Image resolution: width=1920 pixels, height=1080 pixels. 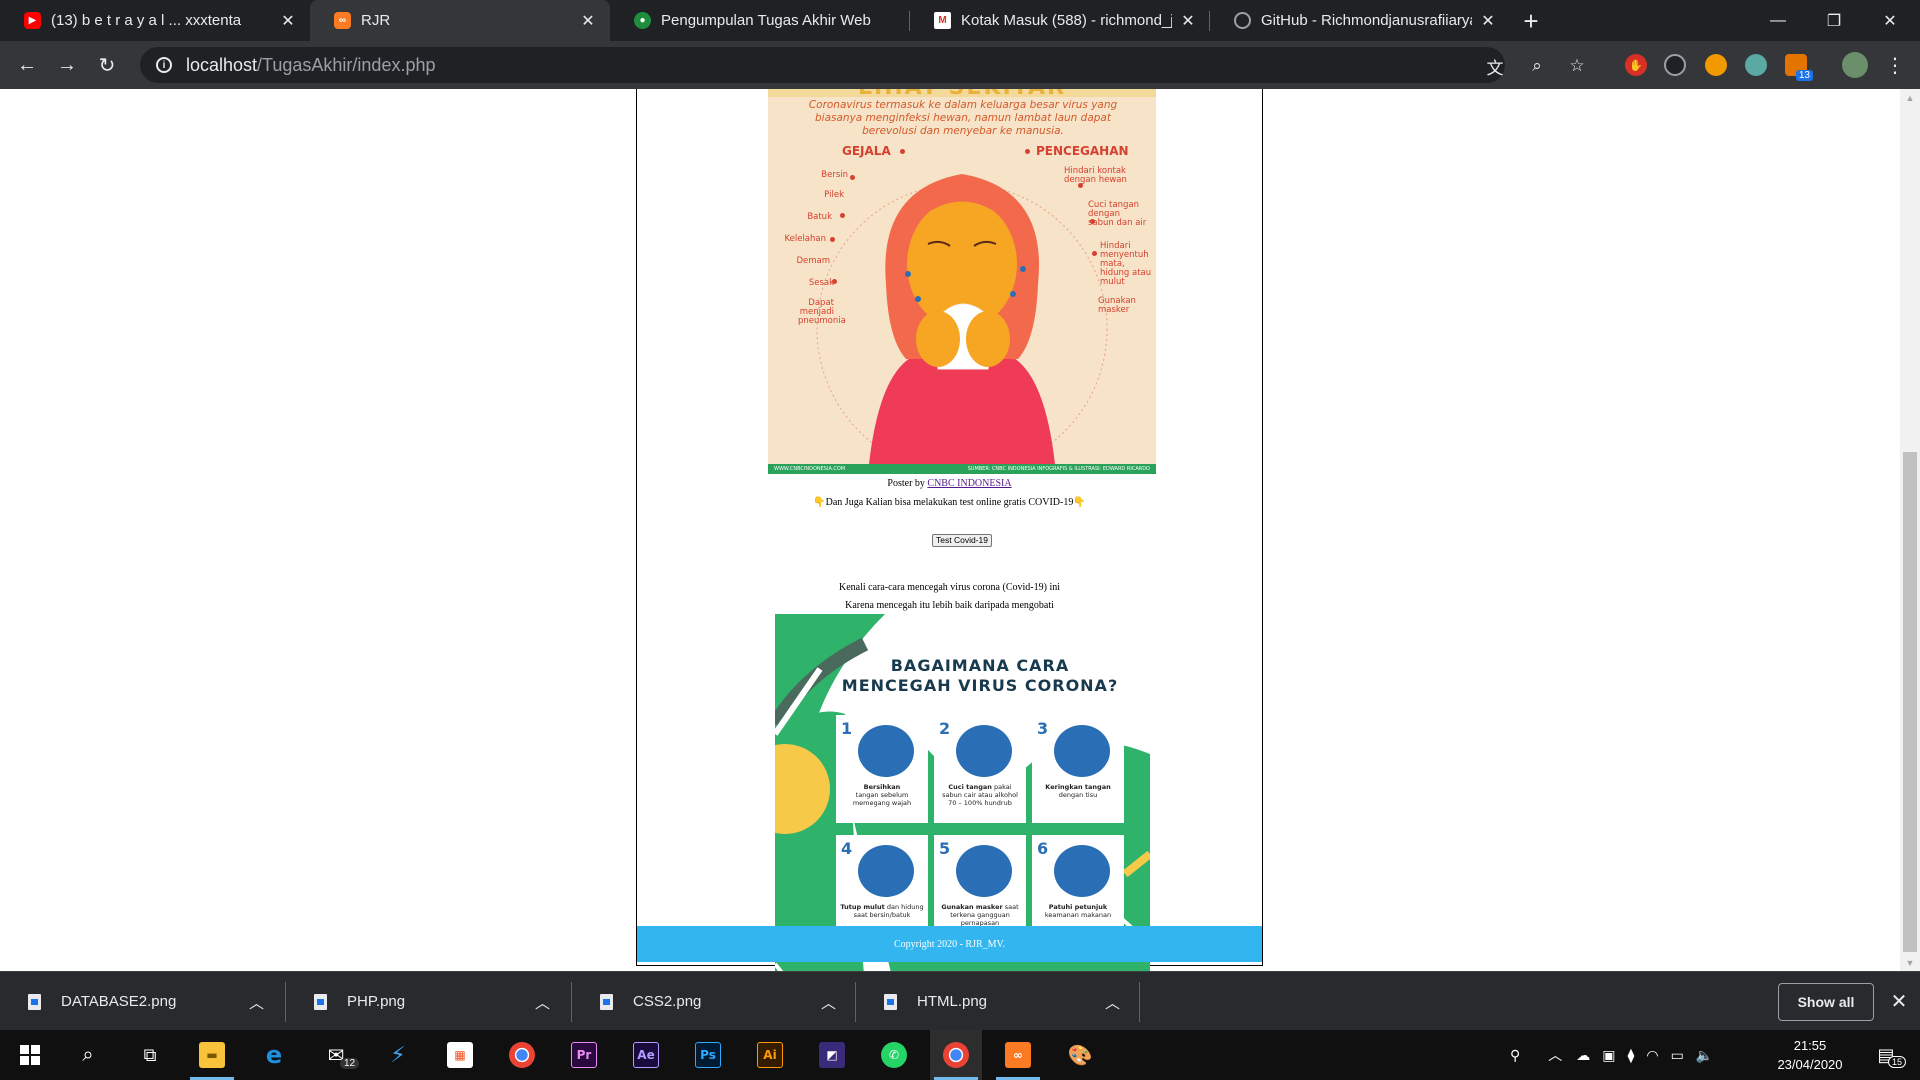 I want to click on step-caption-bold: Tutup mulut, so click(x=862, y=907).